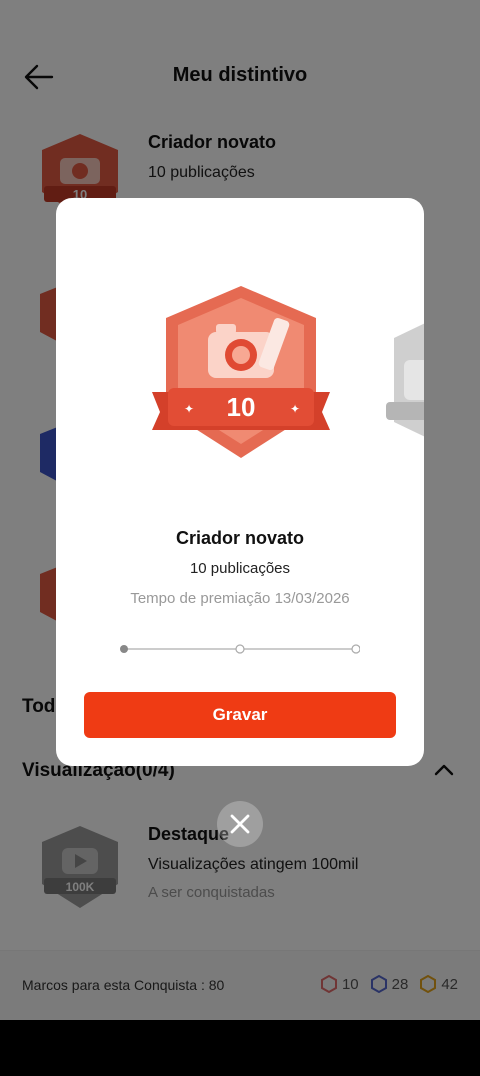  What do you see at coordinates (241, 372) in the screenshot?
I see `creator-badge-large-icon: 10 ✦ ✦` at bounding box center [241, 372].